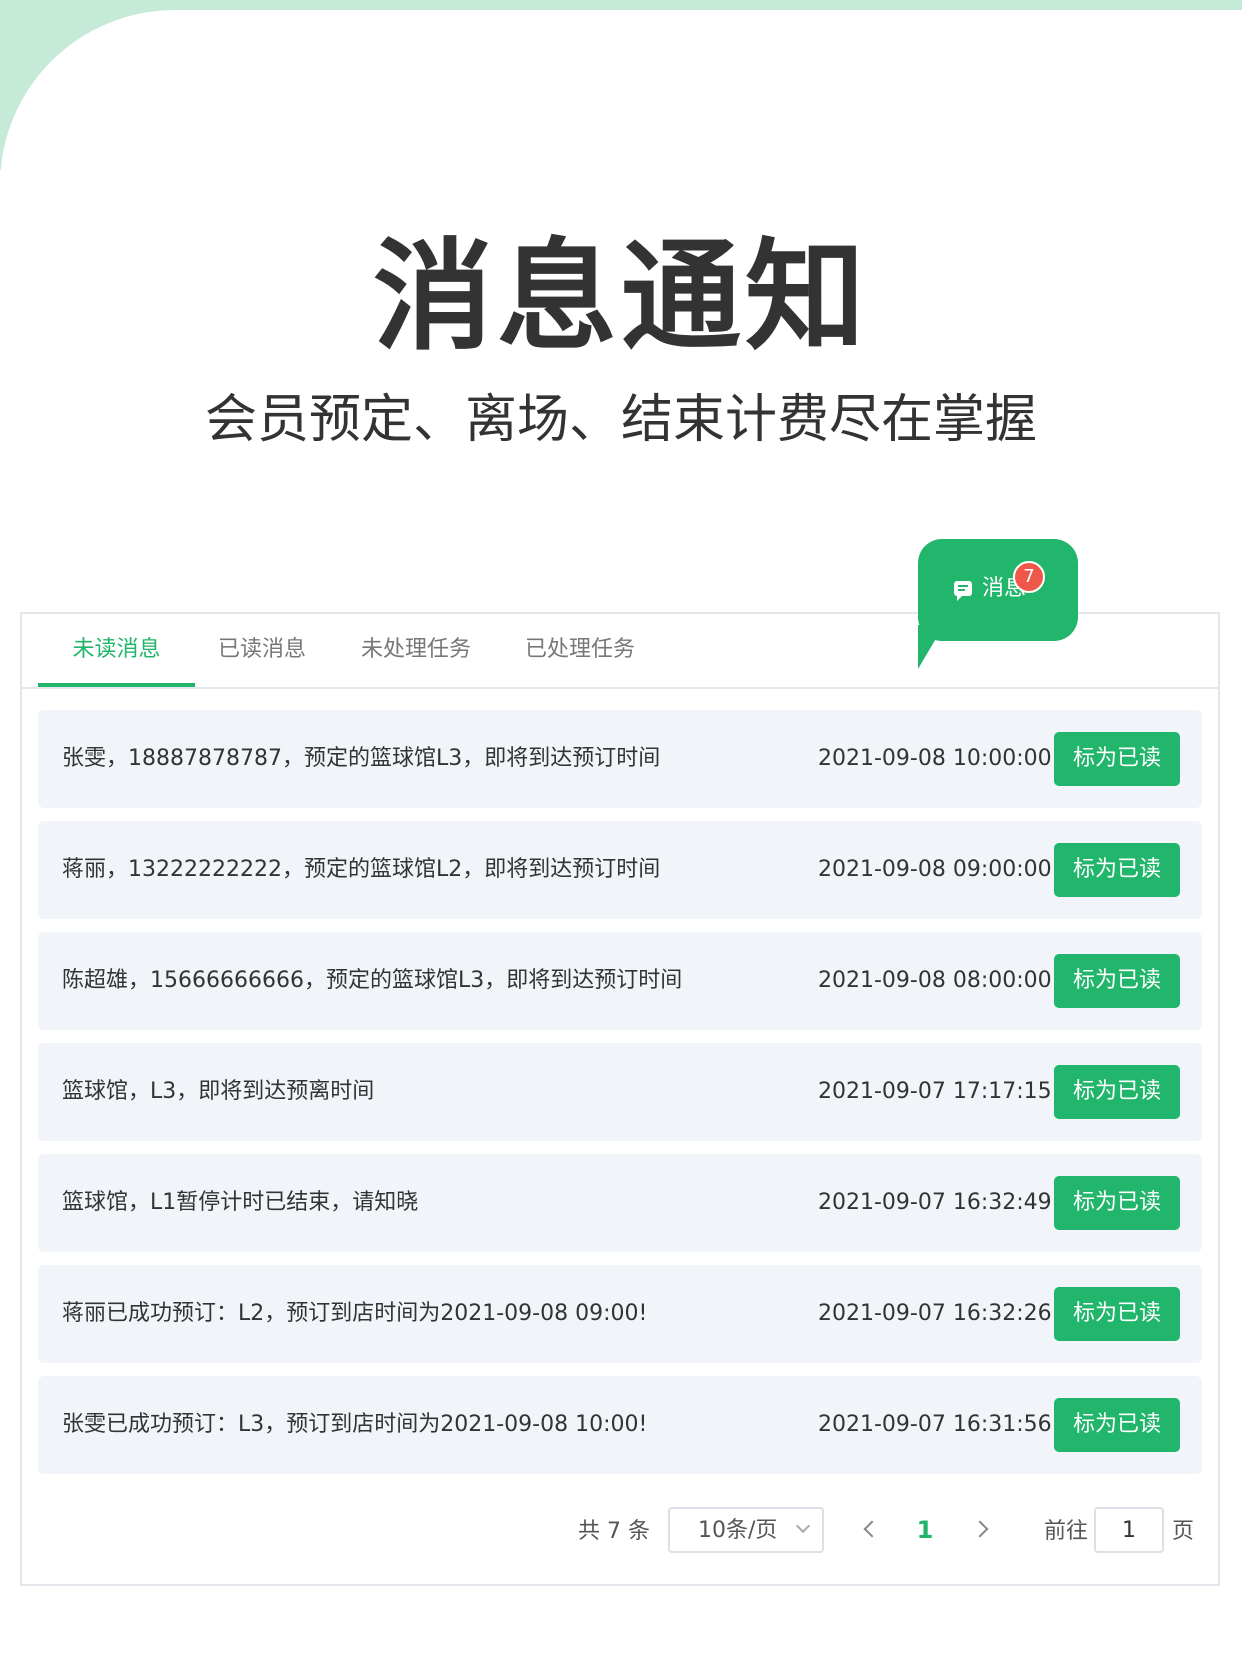  I want to click on message-time: 2021-09-07 17:17:15, so click(935, 1091).